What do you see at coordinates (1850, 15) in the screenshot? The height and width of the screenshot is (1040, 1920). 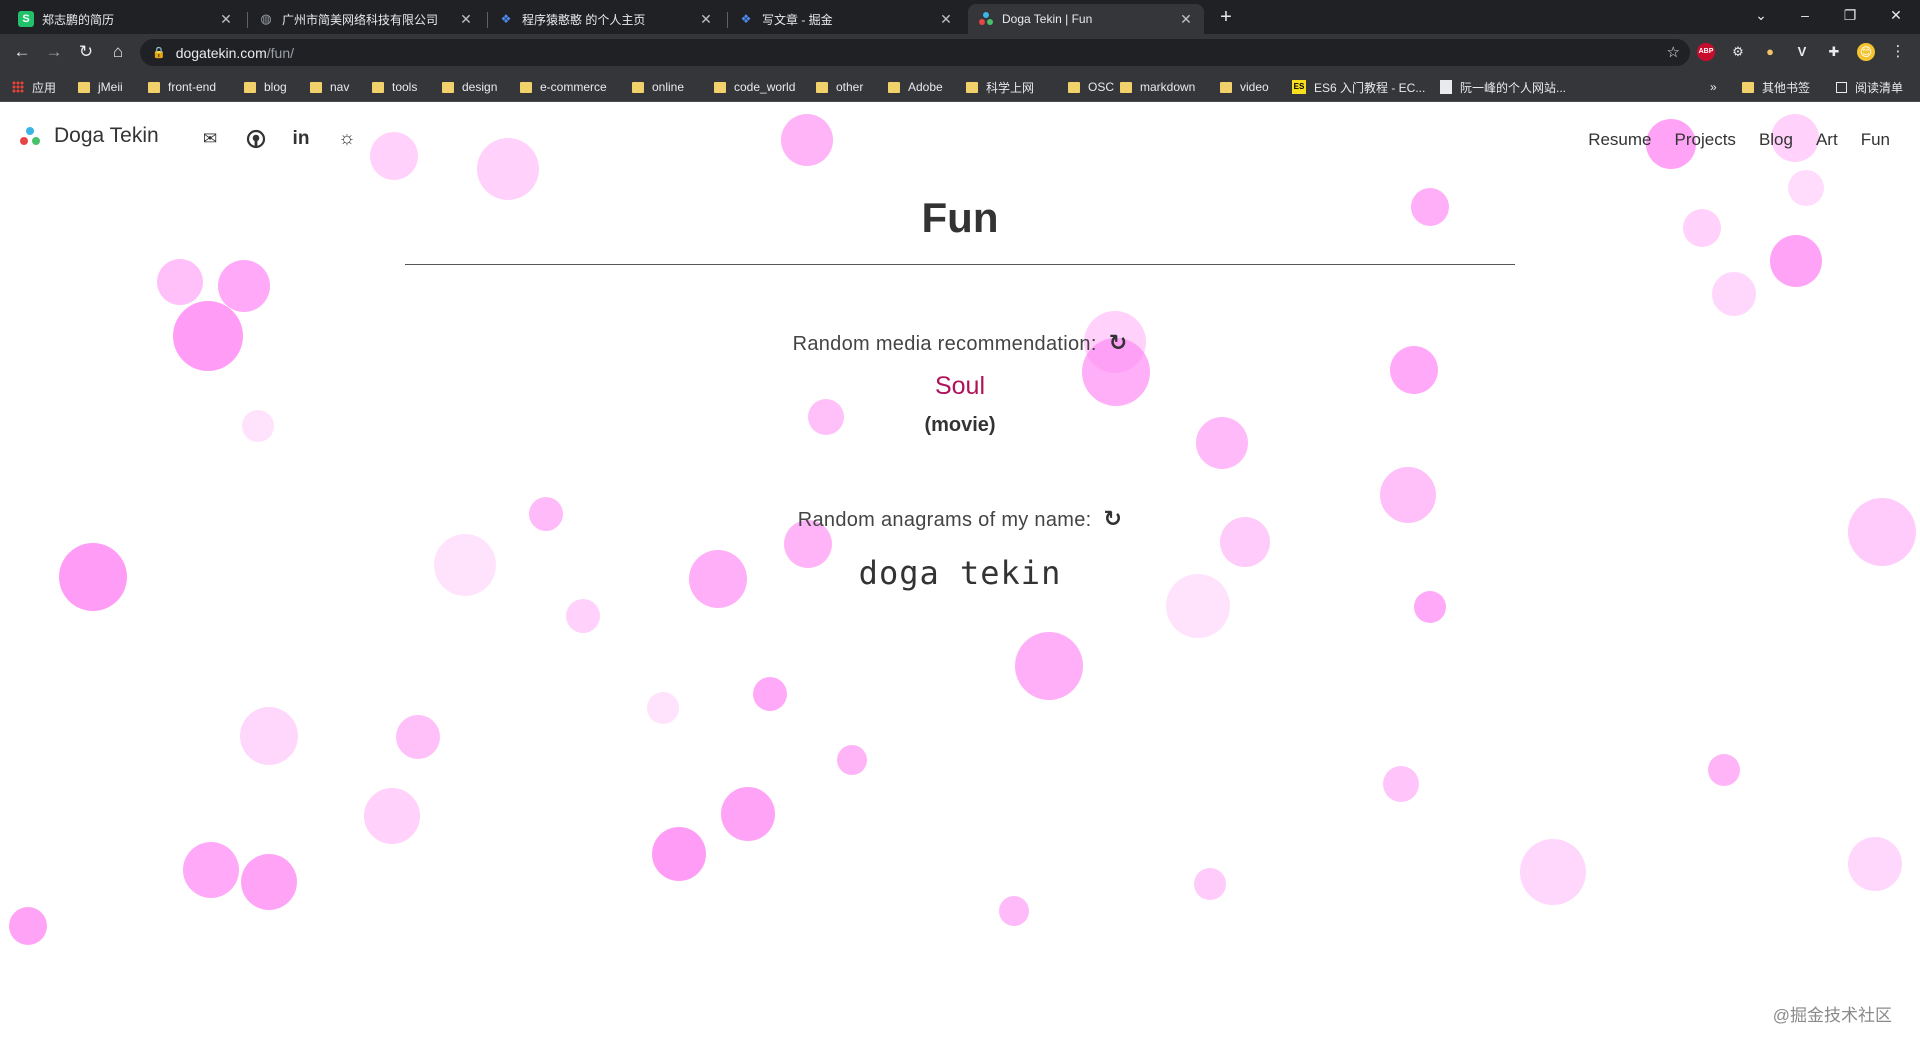 I see `restore-icon: ❐` at bounding box center [1850, 15].